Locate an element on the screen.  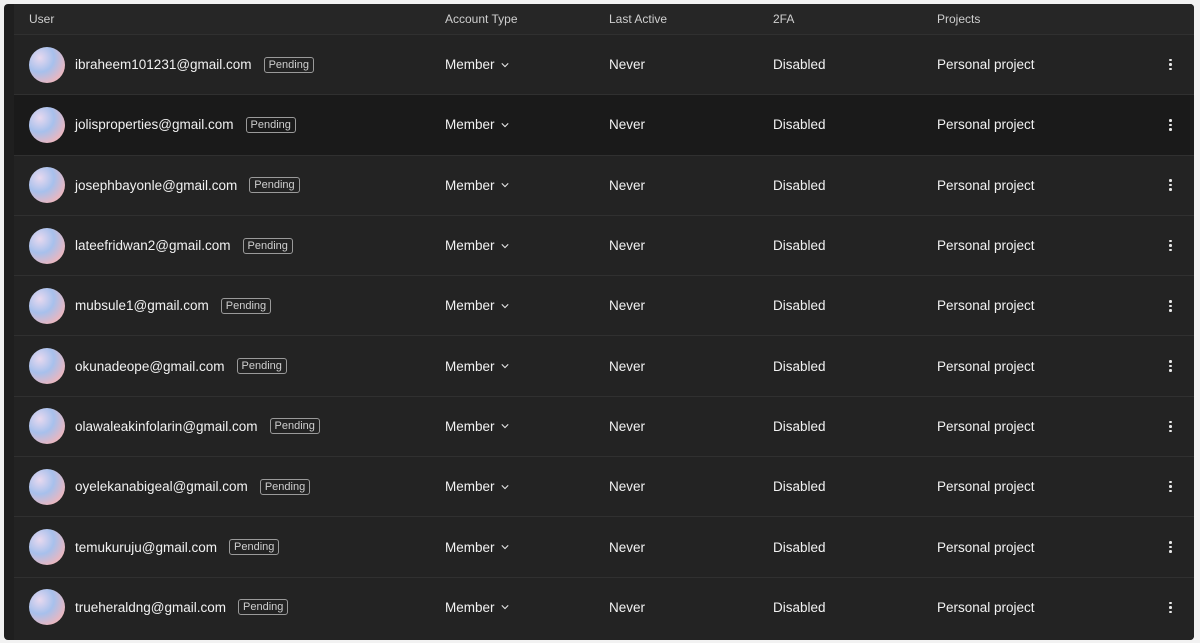
user-cell: lateefridwan2@gmail.com Pending is located at coordinates (229, 245).